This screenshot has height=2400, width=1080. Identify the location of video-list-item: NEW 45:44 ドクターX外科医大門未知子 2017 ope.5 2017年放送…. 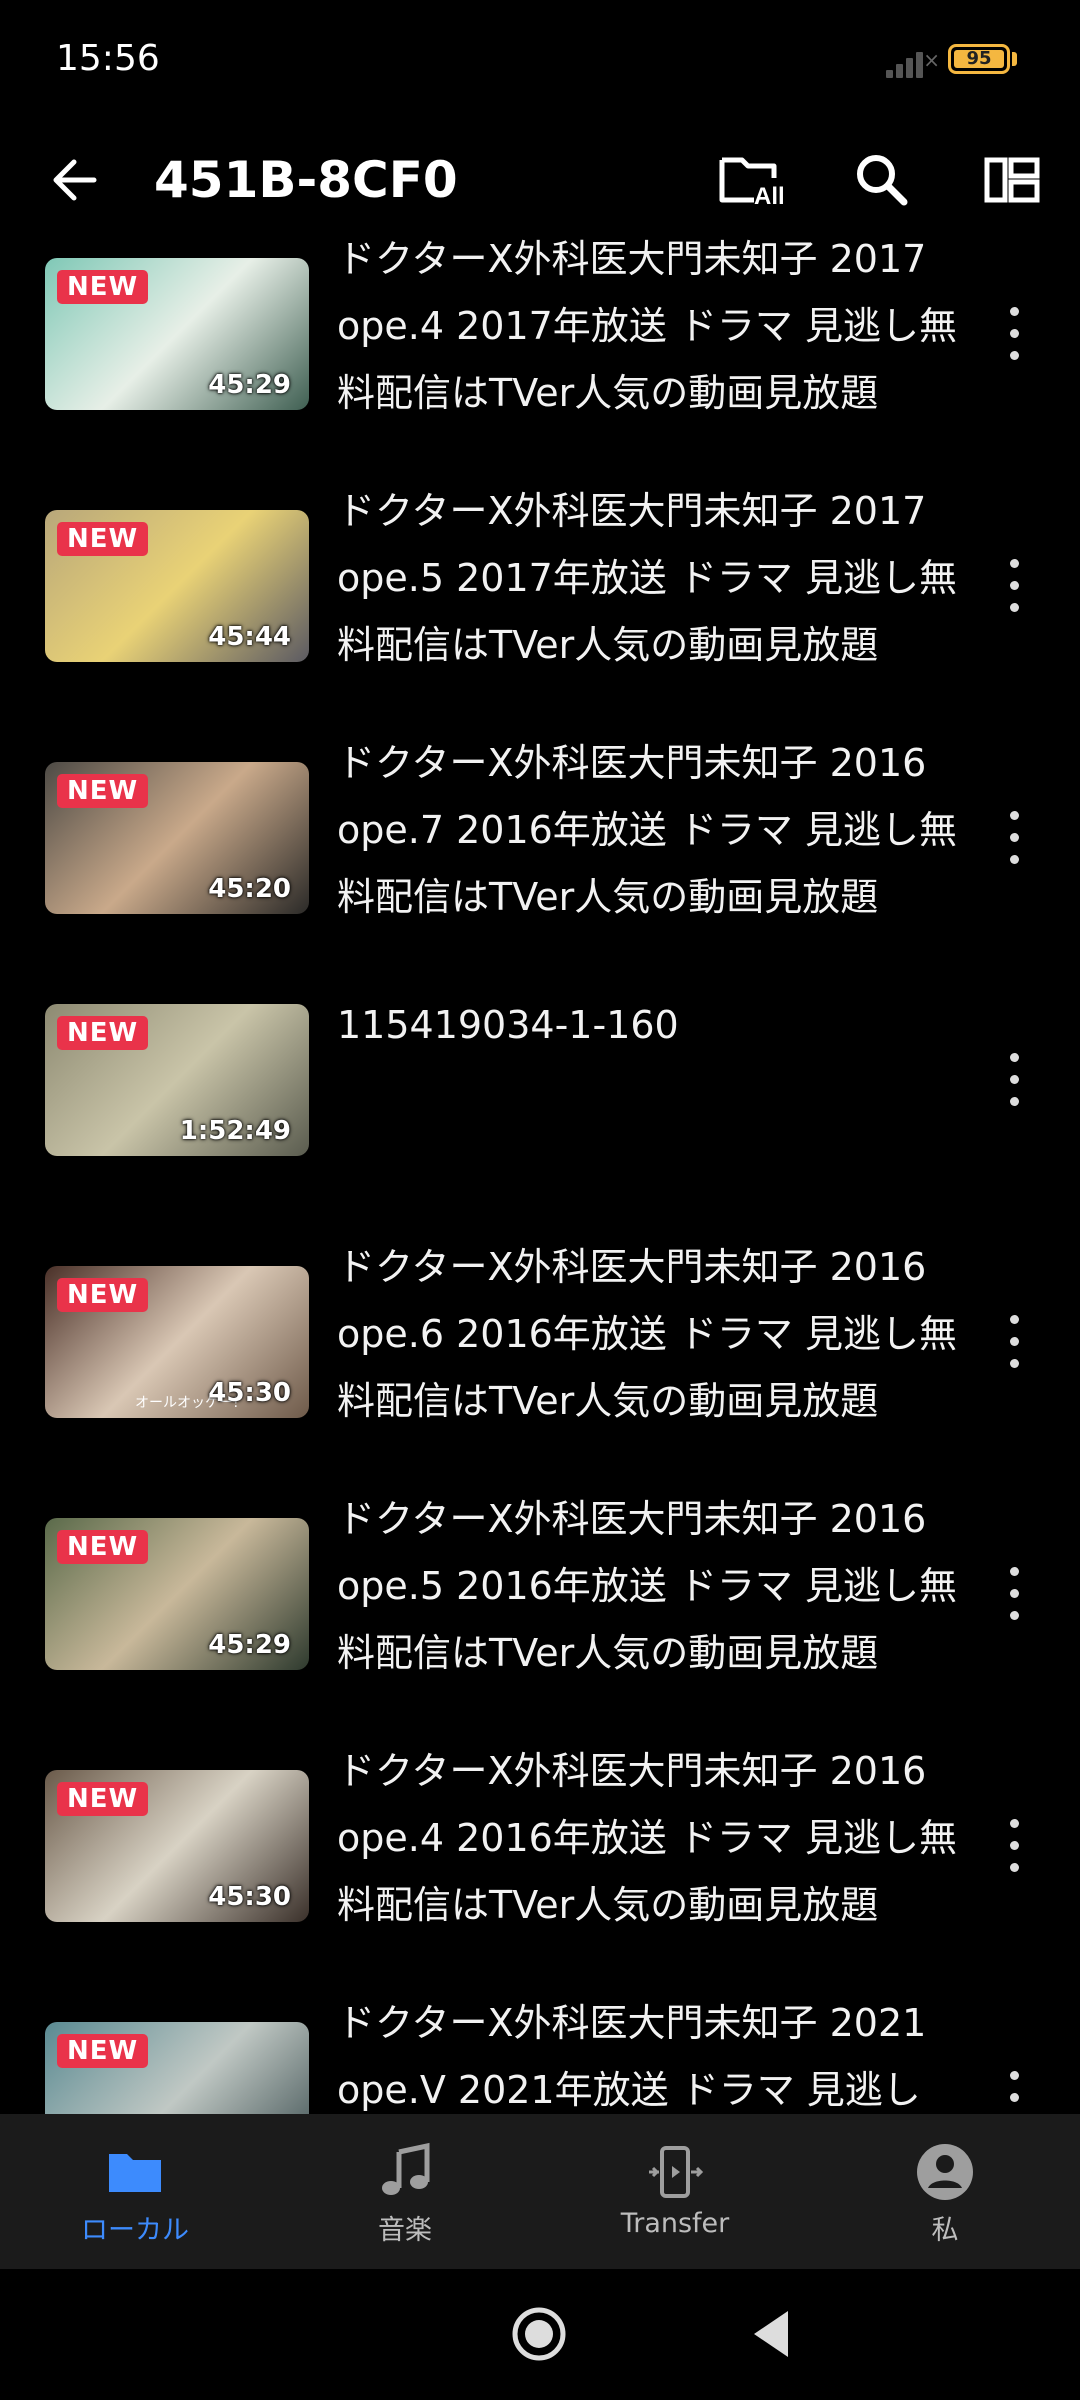
(540, 614).